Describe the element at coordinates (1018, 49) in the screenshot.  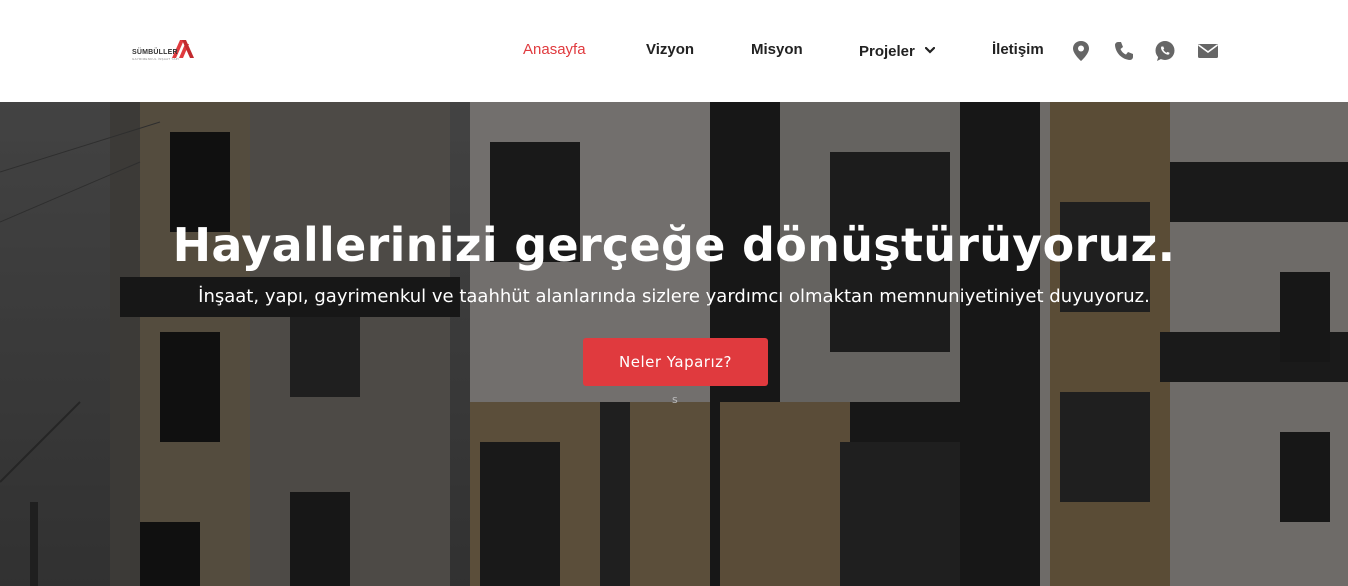
I see `nav-item-iletisim: İletişim` at that location.